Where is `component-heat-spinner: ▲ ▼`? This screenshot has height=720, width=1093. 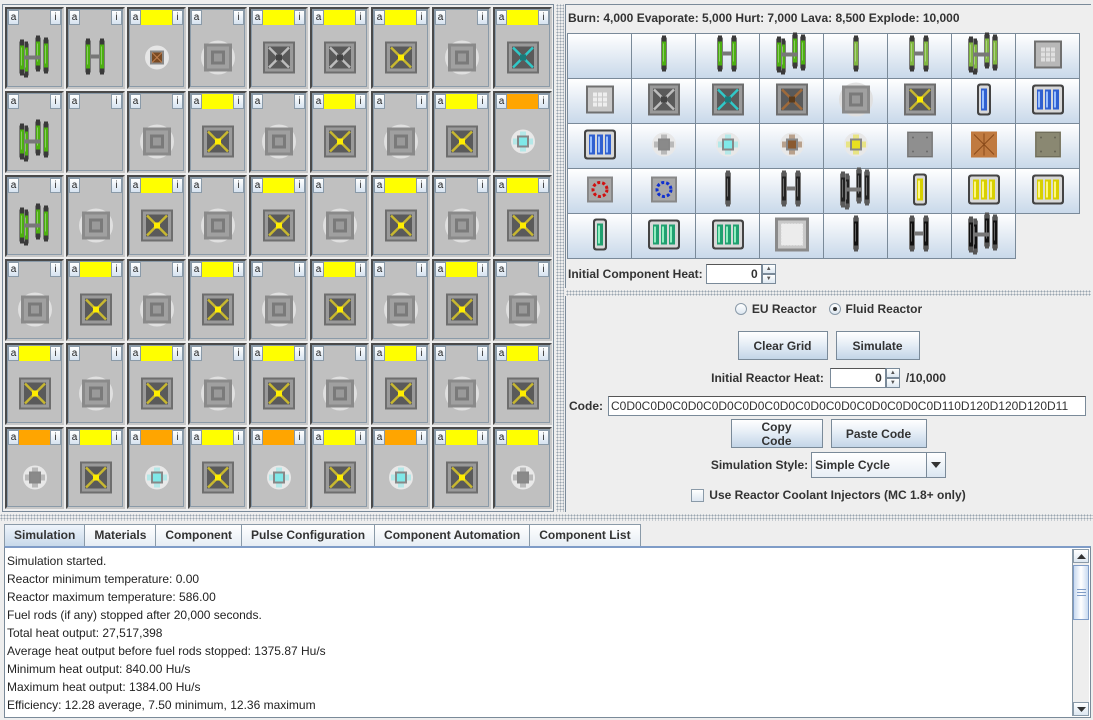
component-heat-spinner: ▲ ▼ is located at coordinates (740, 274).